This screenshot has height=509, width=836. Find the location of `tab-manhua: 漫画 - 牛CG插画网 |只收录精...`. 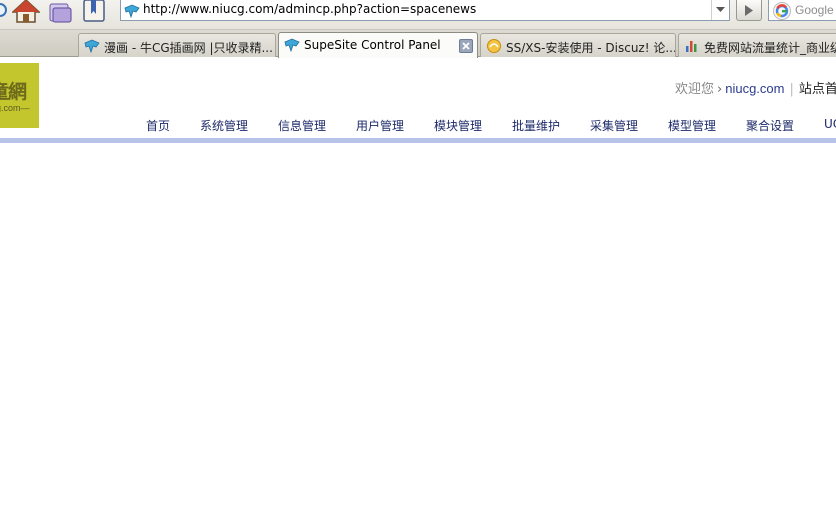

tab-manhua: 漫画 - 牛CG插画网 |只收录精... is located at coordinates (177, 45).